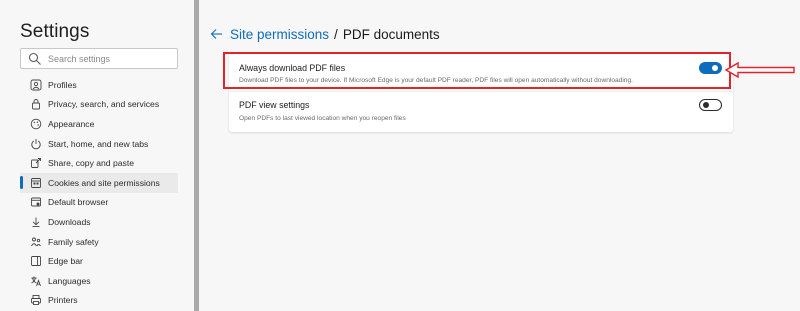  Describe the element at coordinates (73, 241) in the screenshot. I see `sidebar-item-label: Family safety` at that location.